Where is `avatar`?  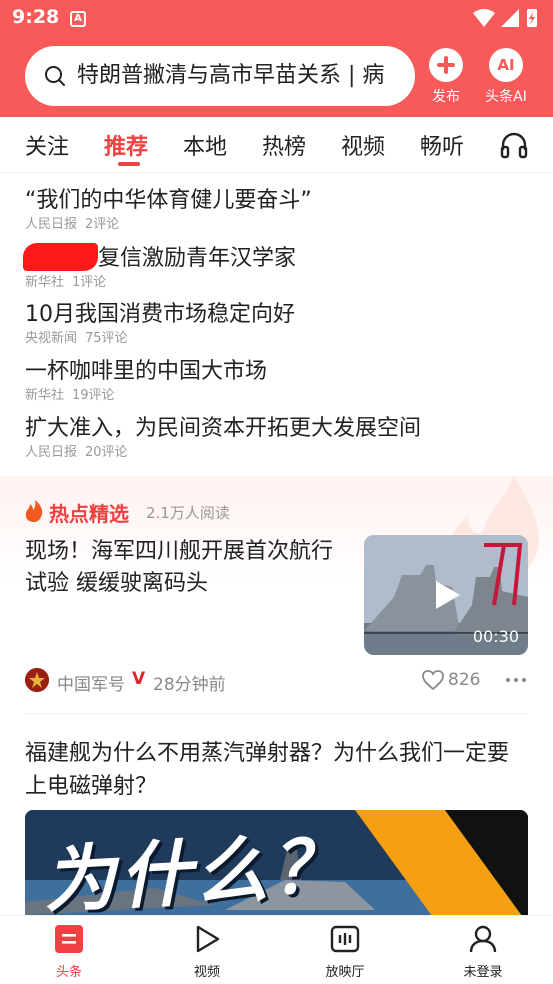
avatar is located at coordinates (37, 680).